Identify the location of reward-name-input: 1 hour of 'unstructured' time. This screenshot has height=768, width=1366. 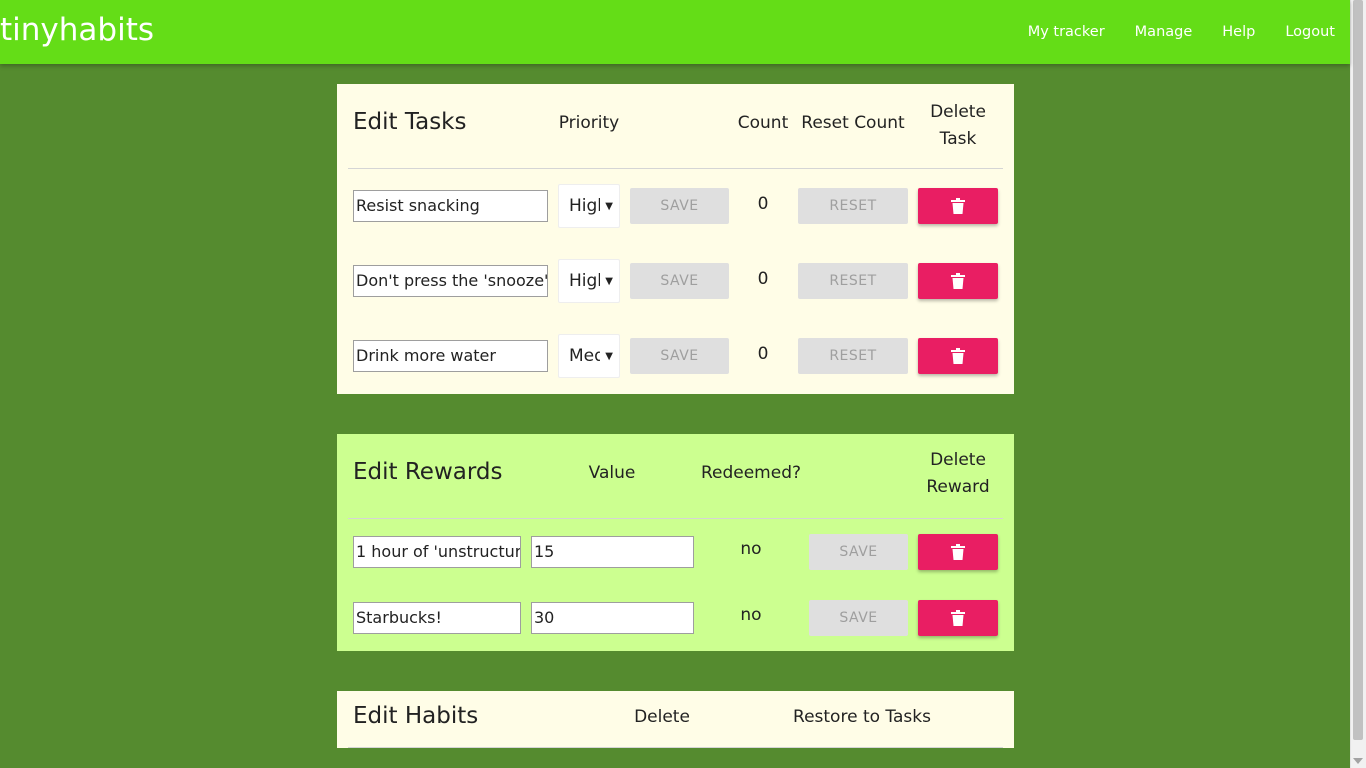
(437, 552).